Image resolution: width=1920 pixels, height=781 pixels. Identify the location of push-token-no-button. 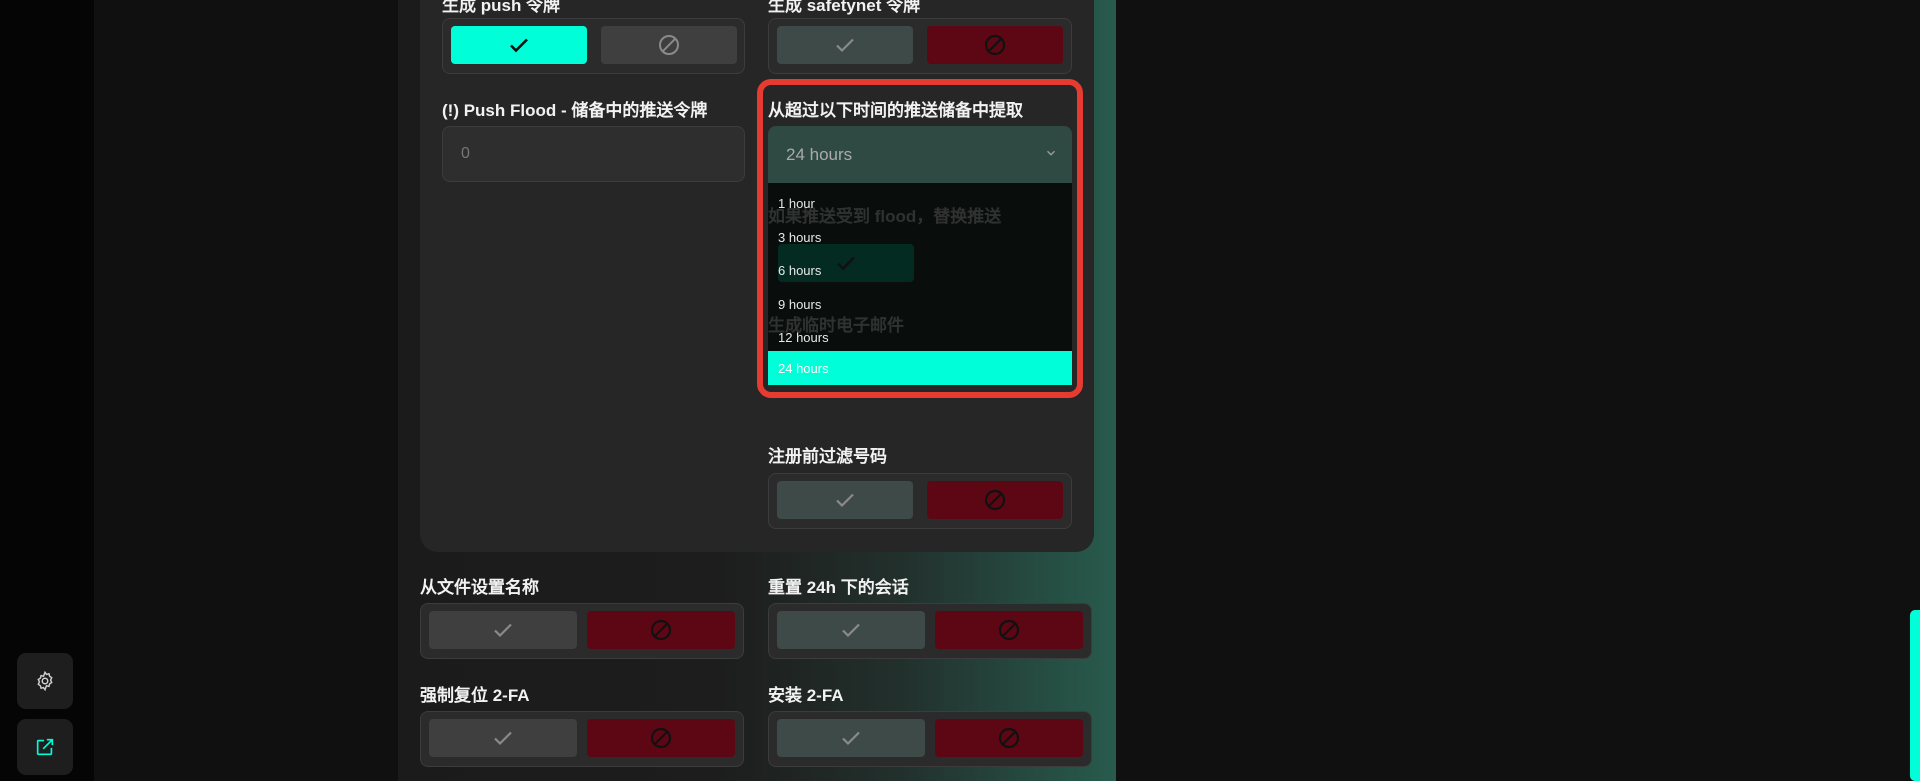
(669, 45).